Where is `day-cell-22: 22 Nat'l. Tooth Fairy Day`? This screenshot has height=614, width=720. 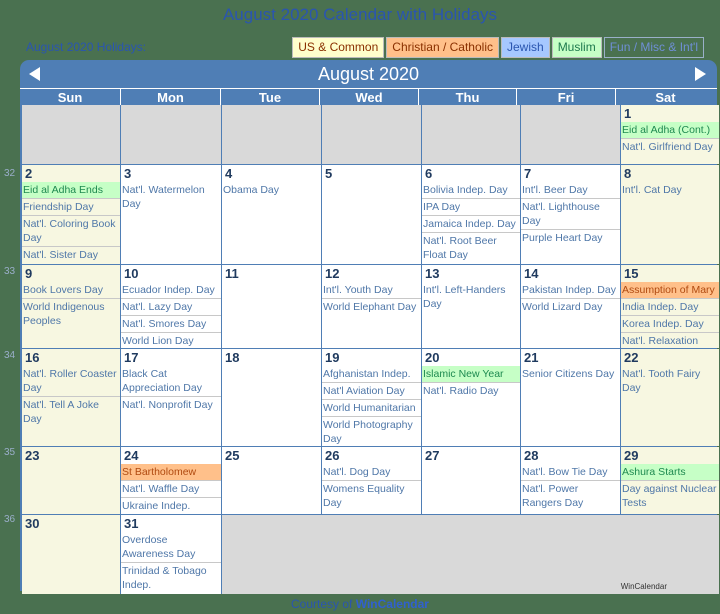
day-cell-22: 22 Nat'l. Tooth Fairy Day is located at coordinates (670, 397).